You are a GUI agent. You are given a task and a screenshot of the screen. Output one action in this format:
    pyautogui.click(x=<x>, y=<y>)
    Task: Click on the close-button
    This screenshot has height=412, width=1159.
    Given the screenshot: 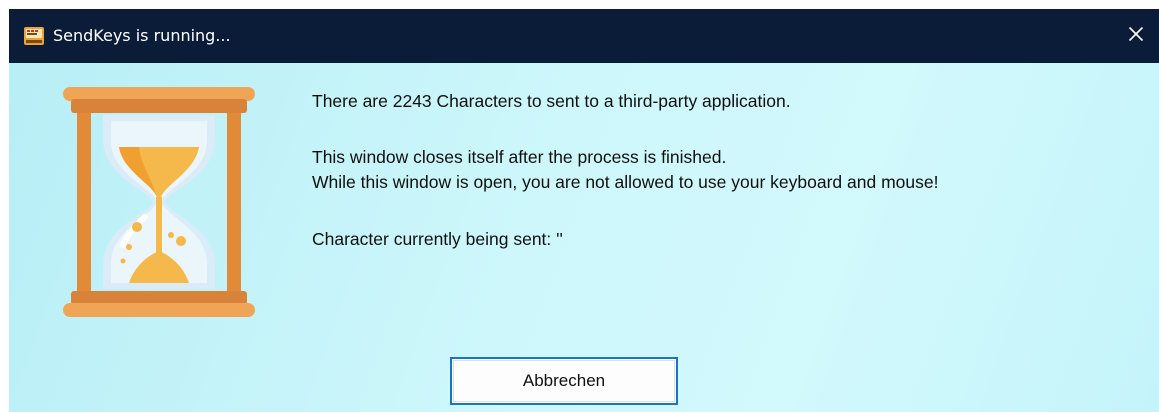 What is the action you would take?
    pyautogui.click(x=1136, y=36)
    